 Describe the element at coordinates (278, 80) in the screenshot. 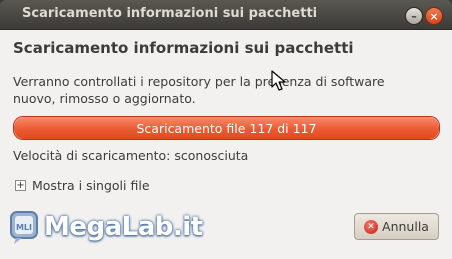

I see `mouse-pointer-icon` at that location.